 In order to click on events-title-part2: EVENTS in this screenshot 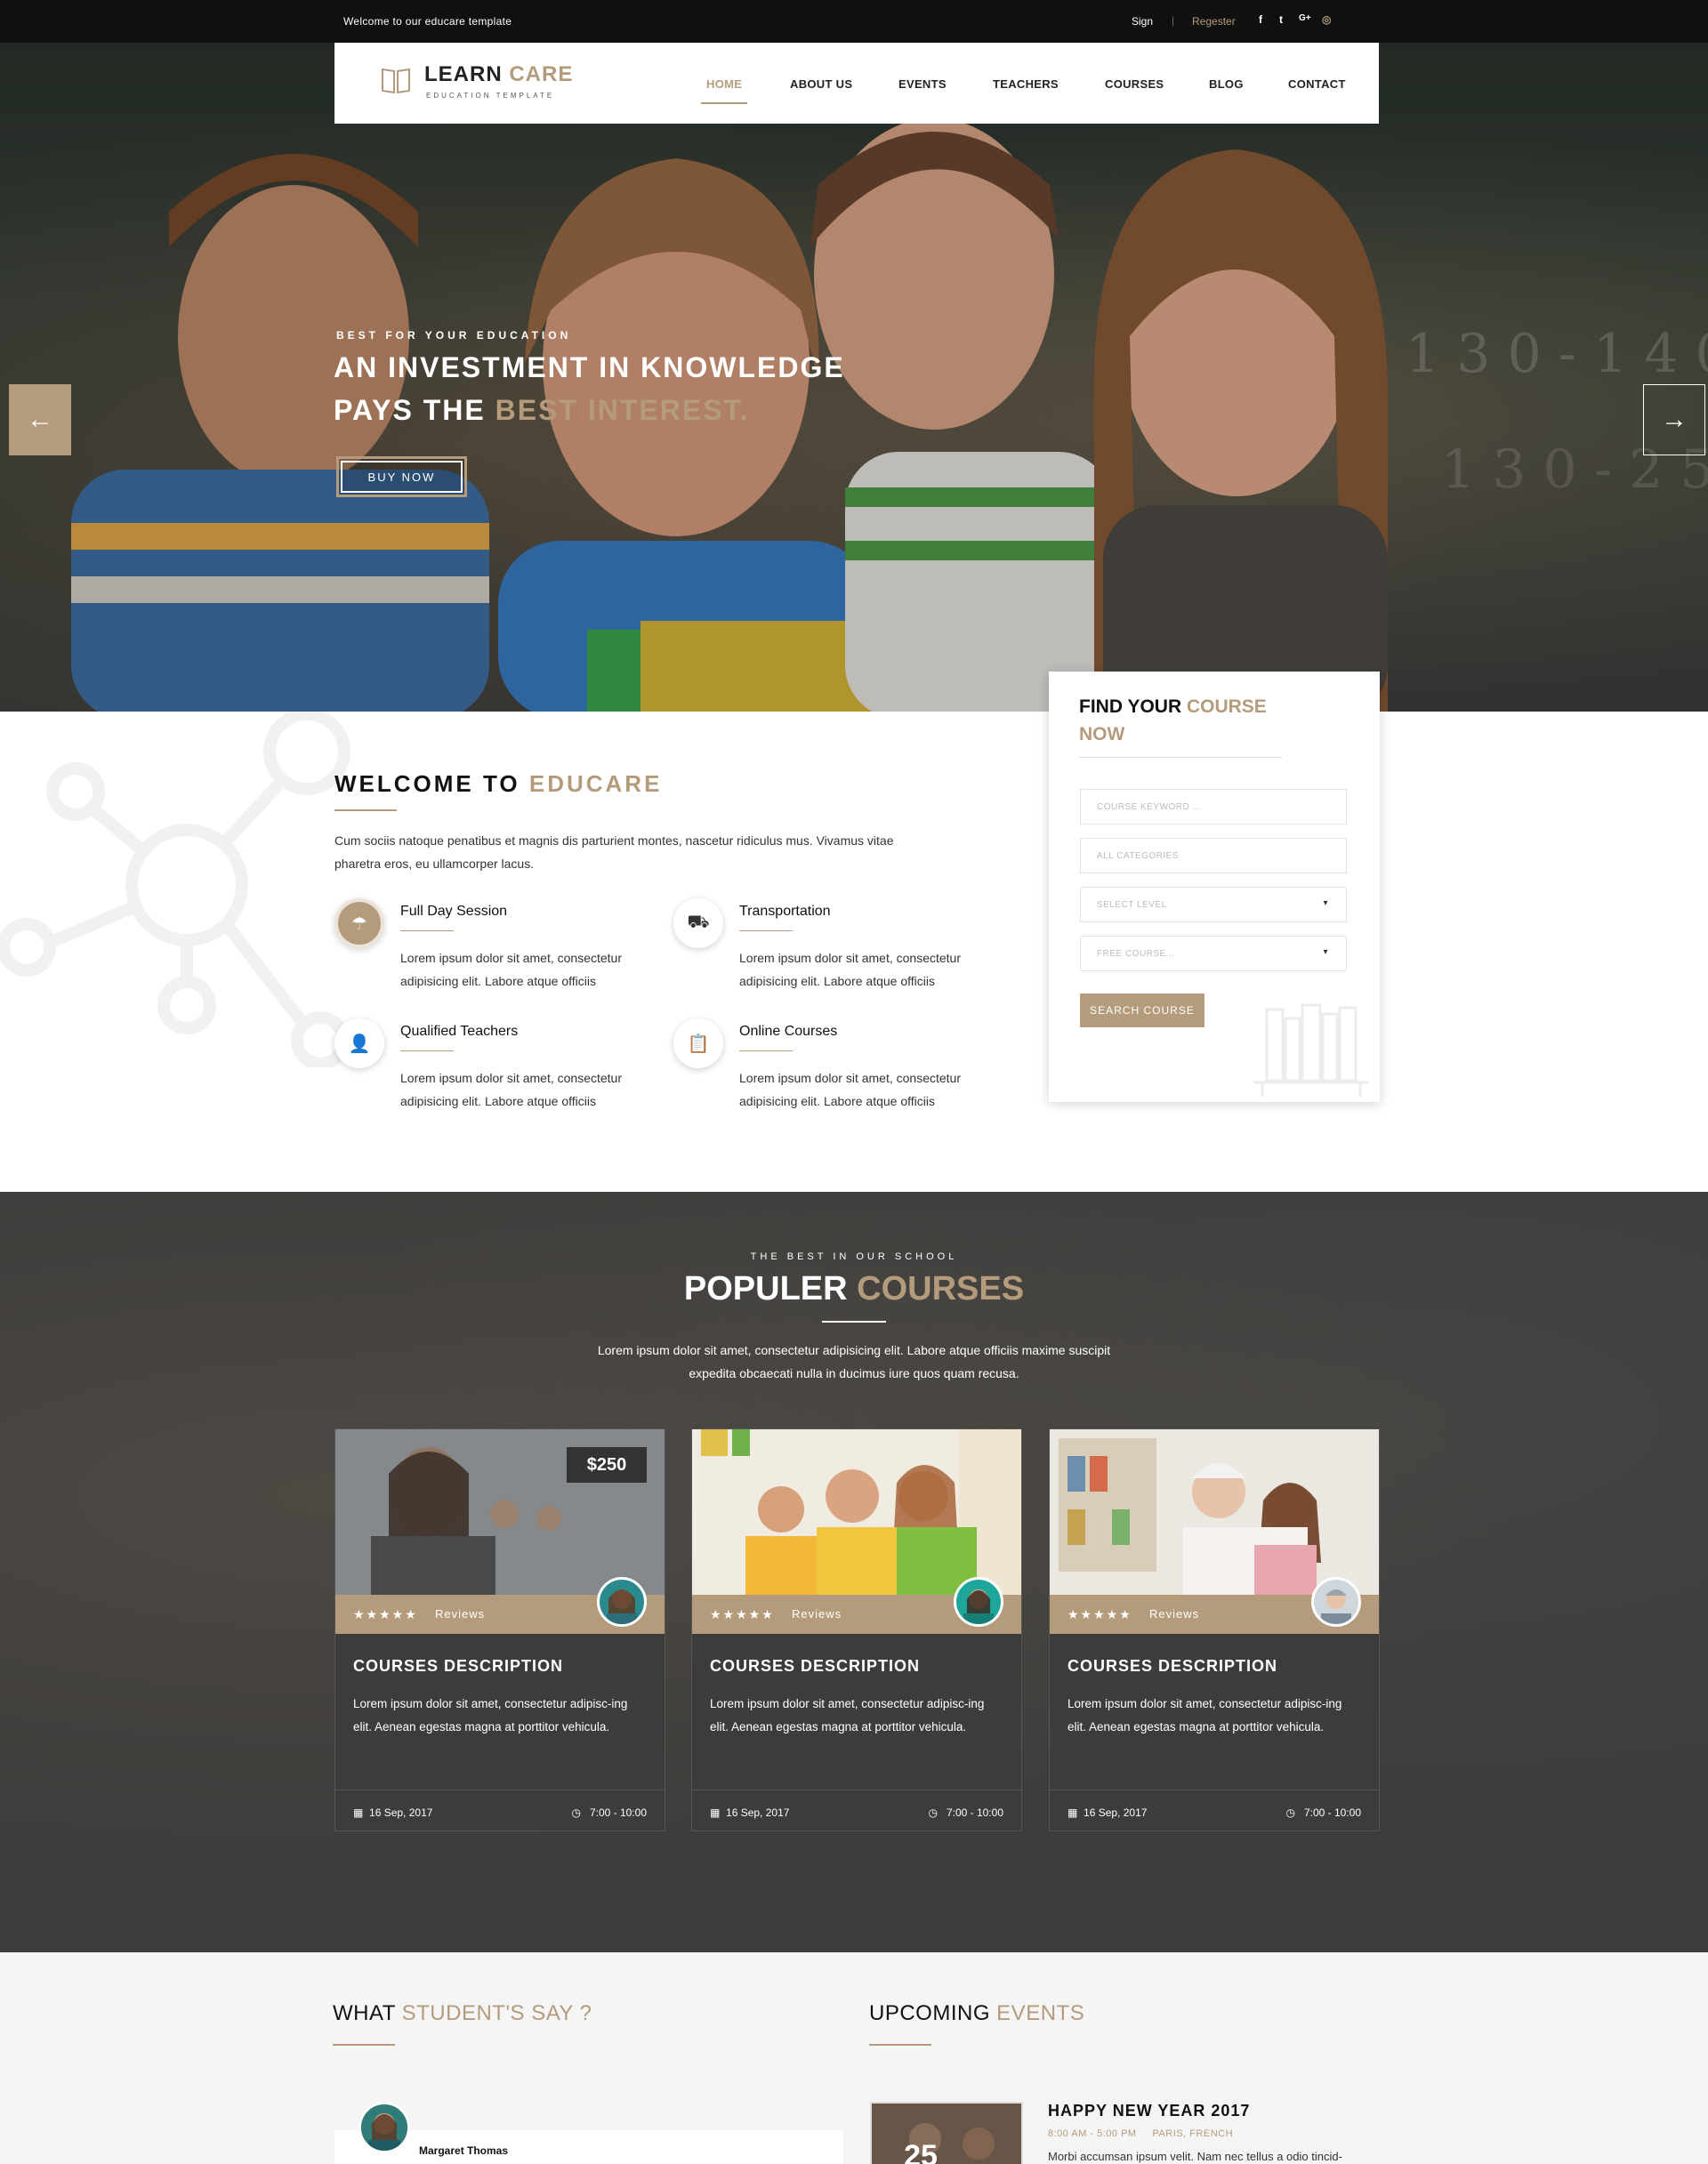, I will do `click(1040, 2013)`.